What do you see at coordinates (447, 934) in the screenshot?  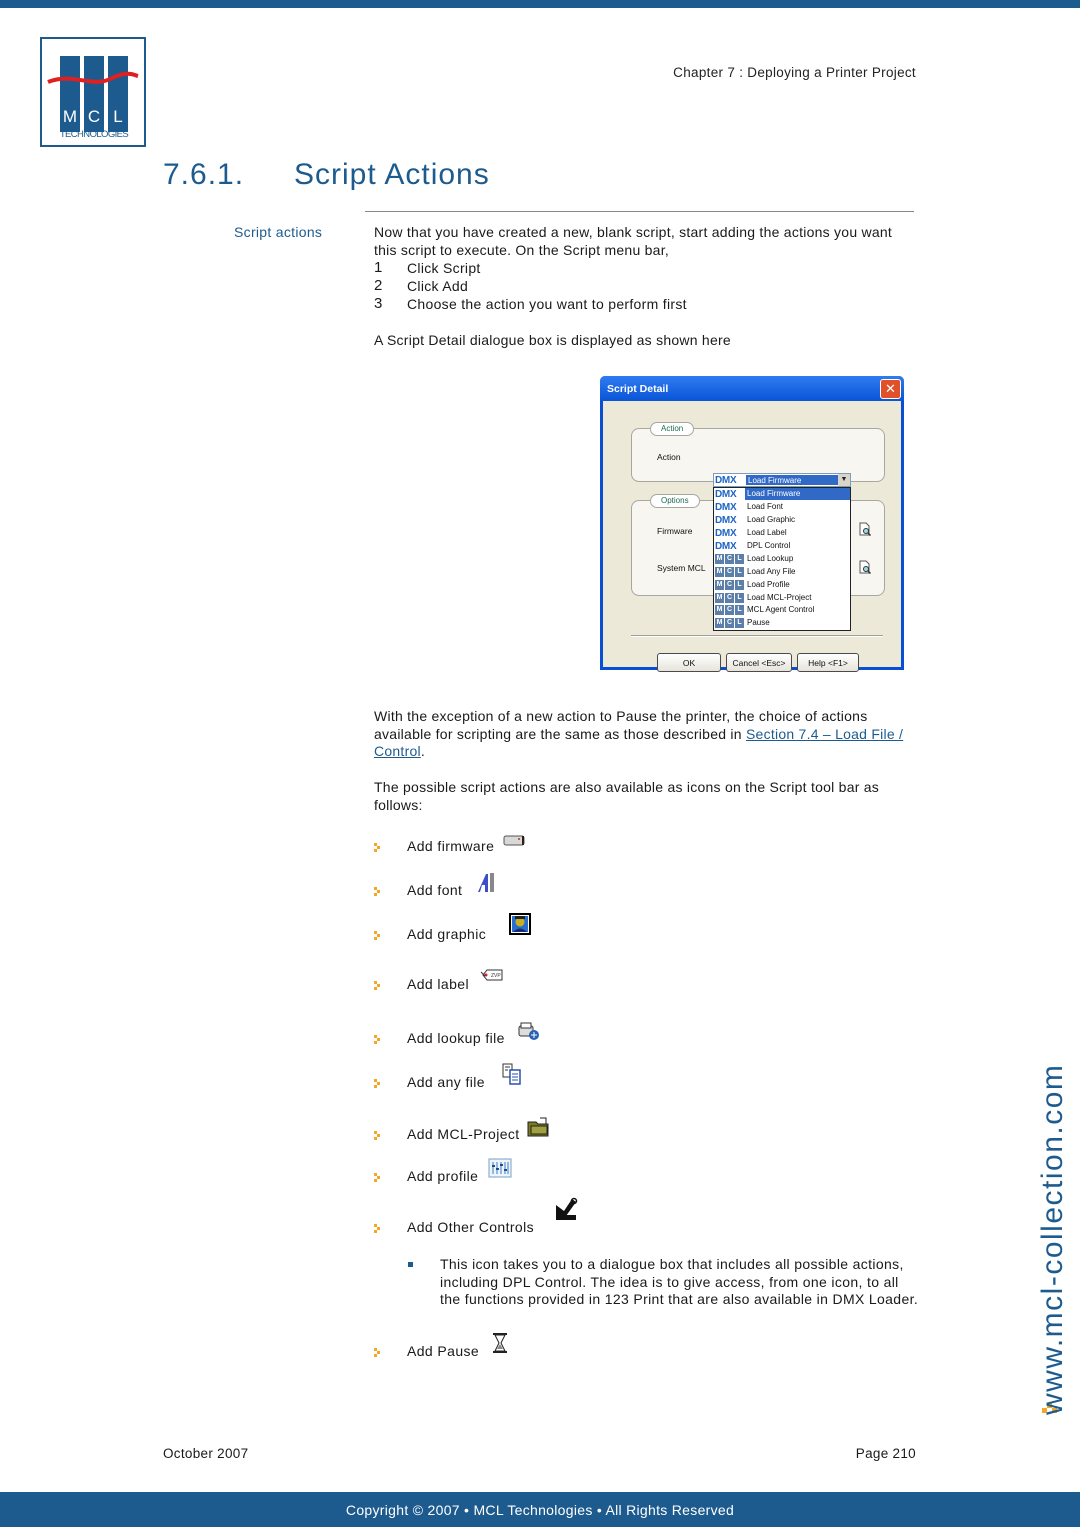 I see `toolbar-item-label: Add graphic` at bounding box center [447, 934].